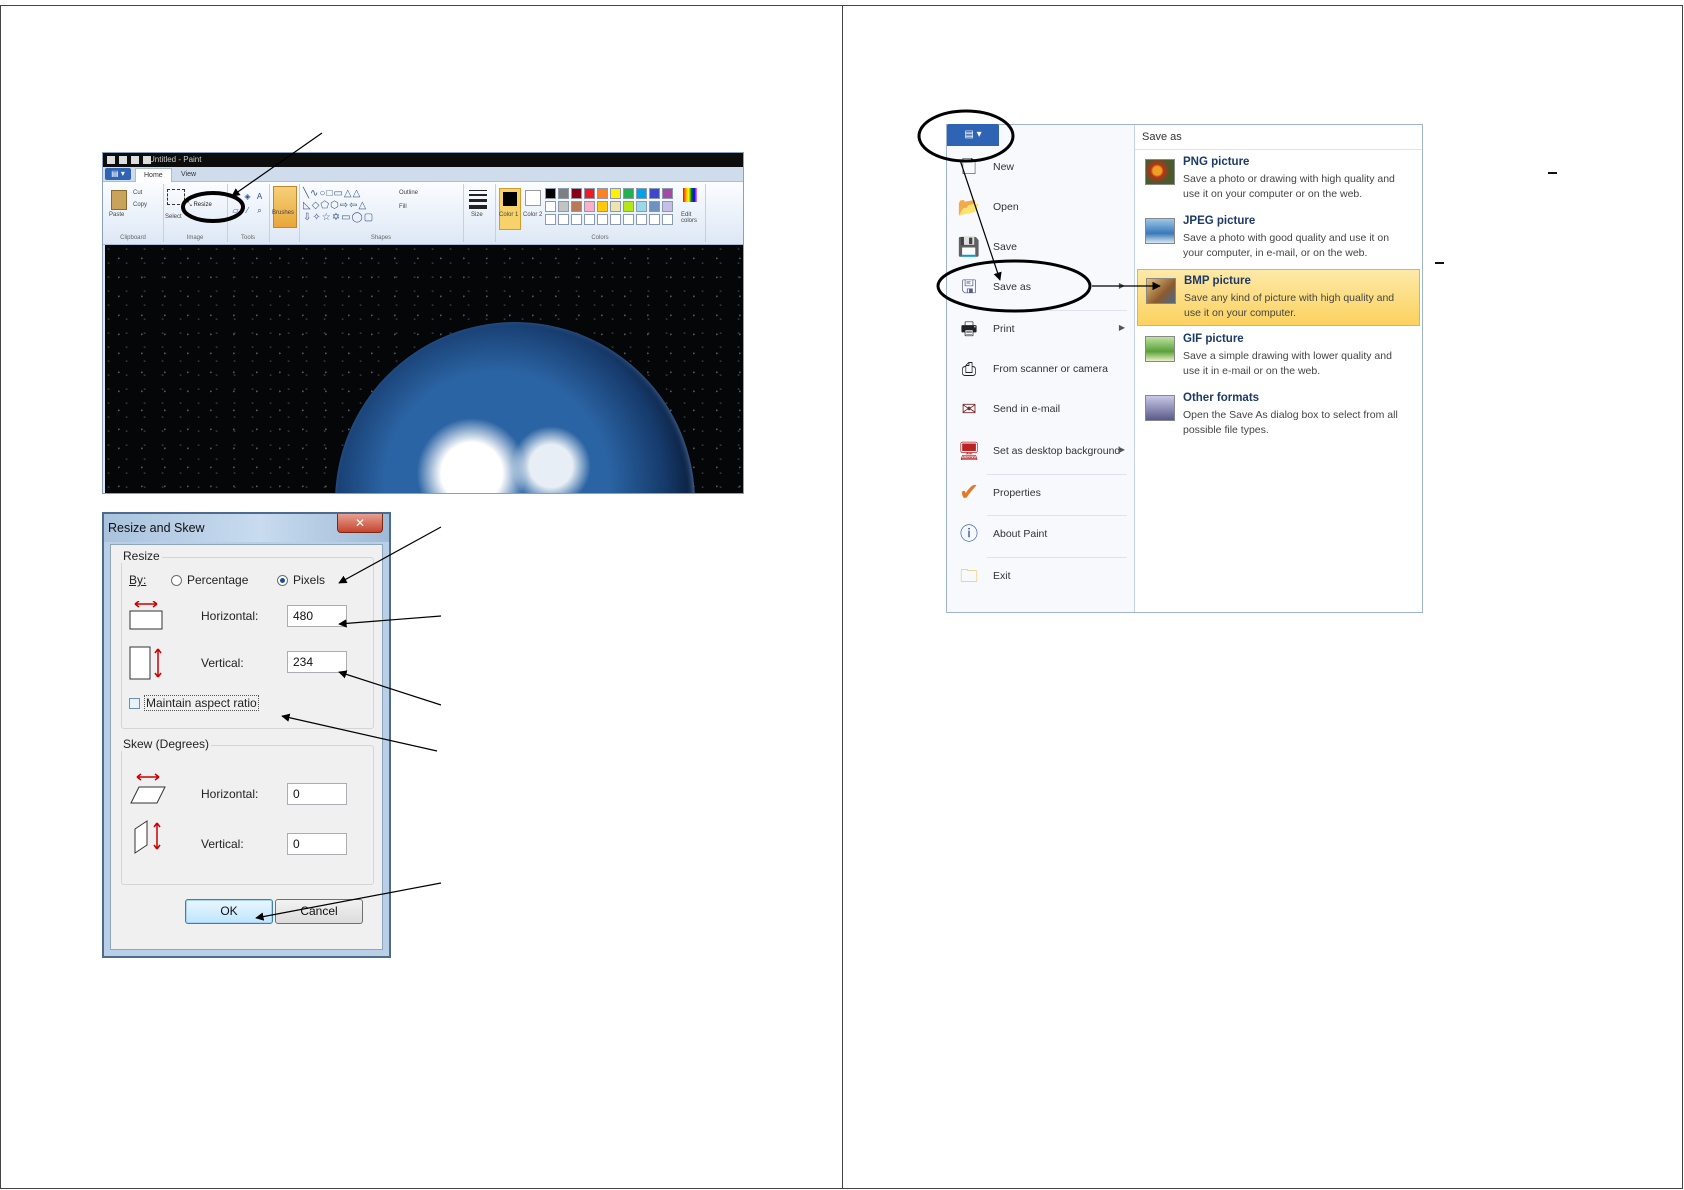  I want to click on vertical-pointer-arrow, so click(390, 688).